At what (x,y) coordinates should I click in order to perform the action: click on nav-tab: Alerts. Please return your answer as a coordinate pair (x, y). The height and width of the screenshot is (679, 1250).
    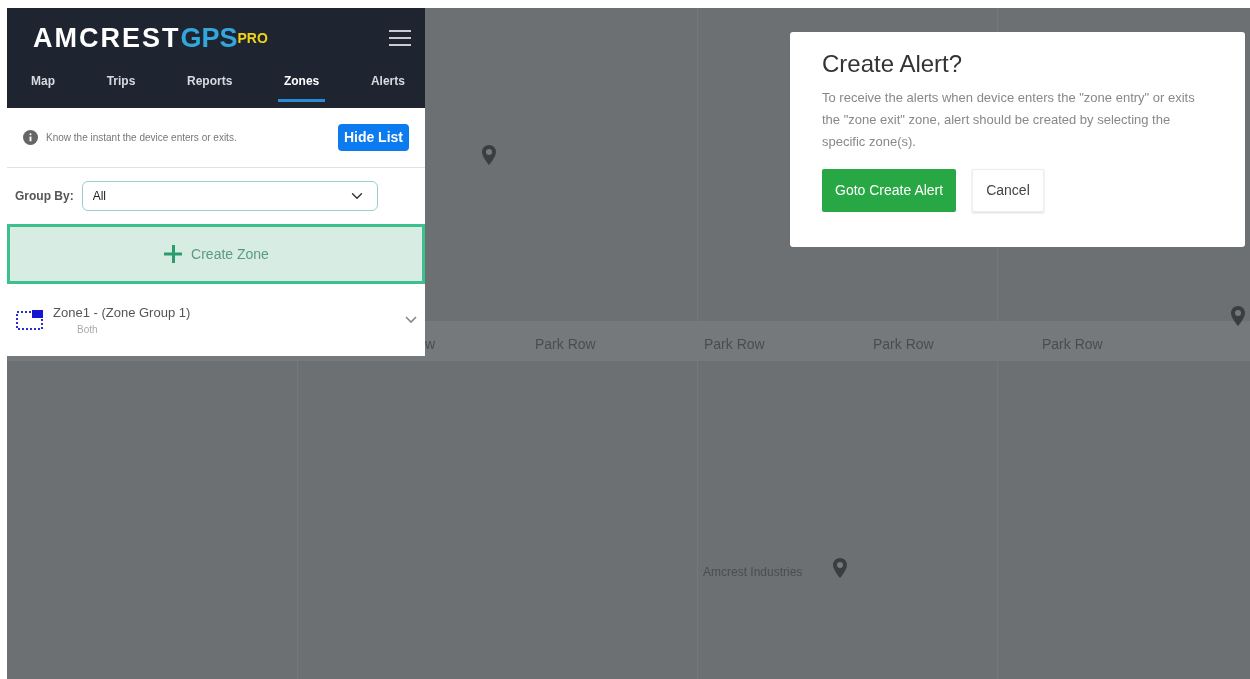
    Looking at the image, I should click on (387, 83).